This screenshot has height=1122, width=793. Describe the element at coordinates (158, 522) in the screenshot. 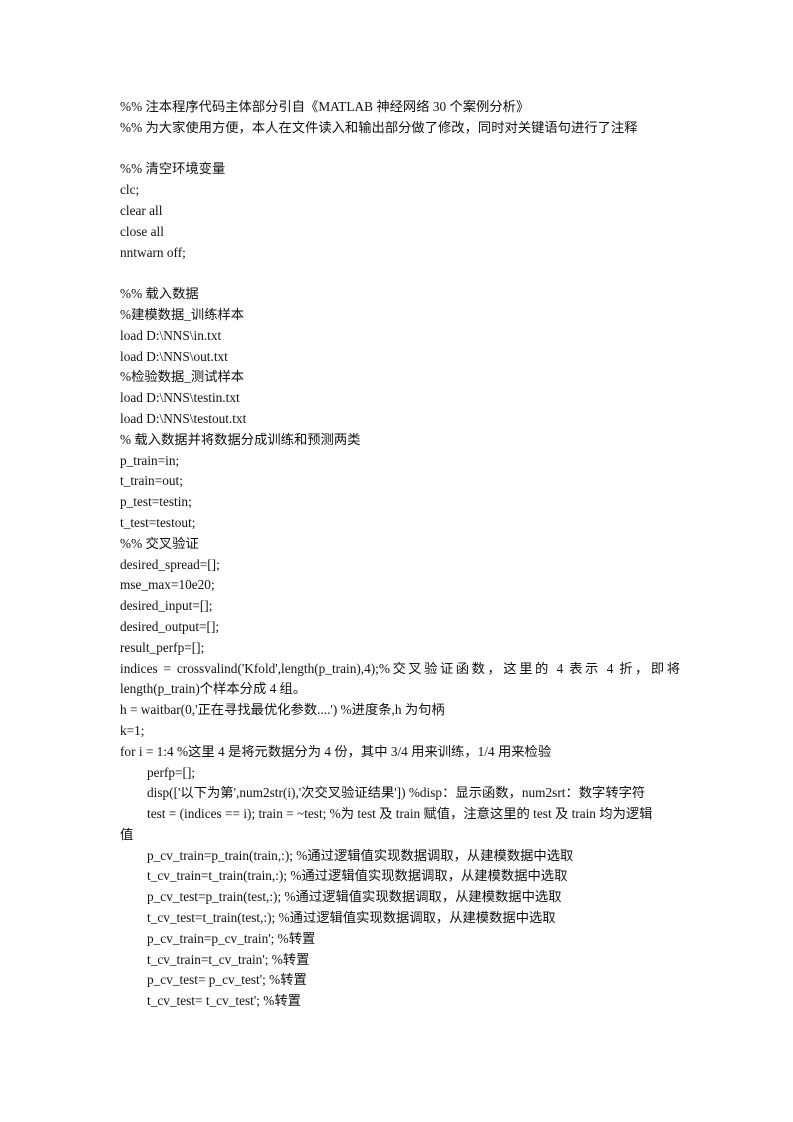

I see `code-line: t_test=testout;` at that location.